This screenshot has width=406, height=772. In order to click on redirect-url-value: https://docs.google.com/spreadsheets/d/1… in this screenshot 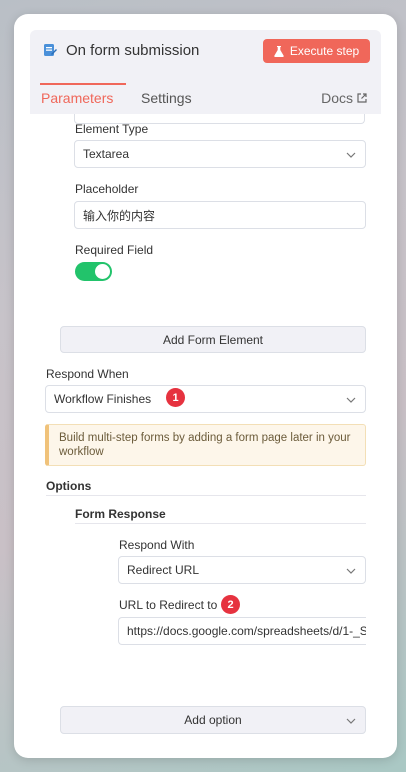, I will do `click(246, 631)`.